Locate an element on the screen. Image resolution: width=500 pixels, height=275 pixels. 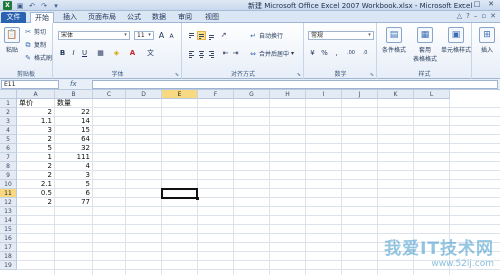
increase-decimal-button: .00 is located at coordinates (351, 53).